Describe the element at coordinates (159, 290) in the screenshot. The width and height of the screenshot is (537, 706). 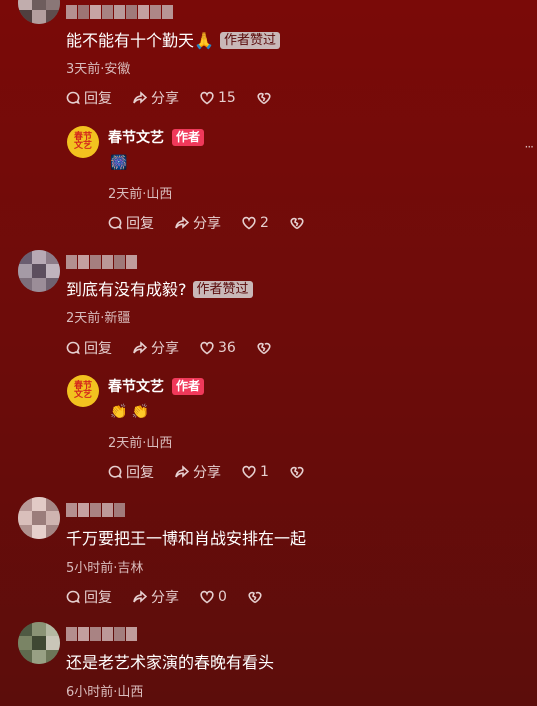
I see `comment-text: 到底有没有成毅? 作者赞过` at that location.